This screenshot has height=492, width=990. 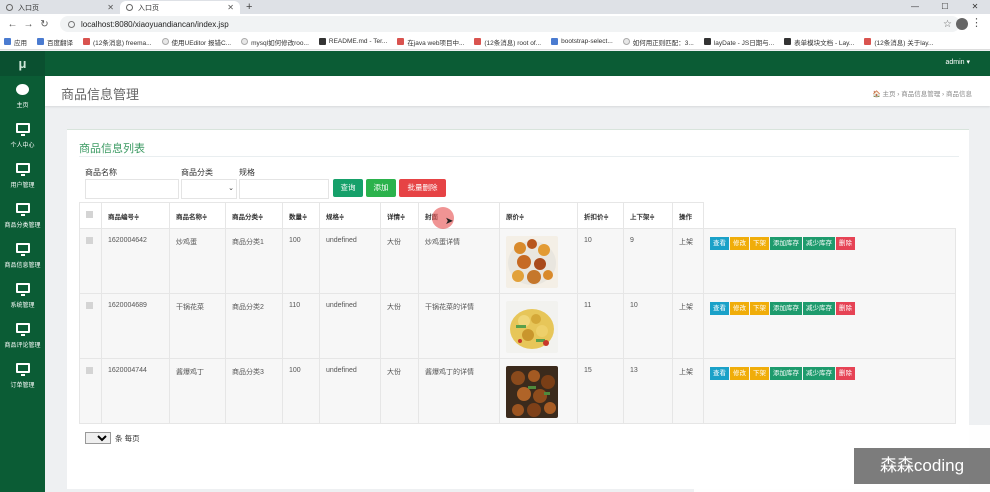 What do you see at coordinates (254, 215) in the screenshot?
I see `col-header: 商品分类≑` at bounding box center [254, 215].